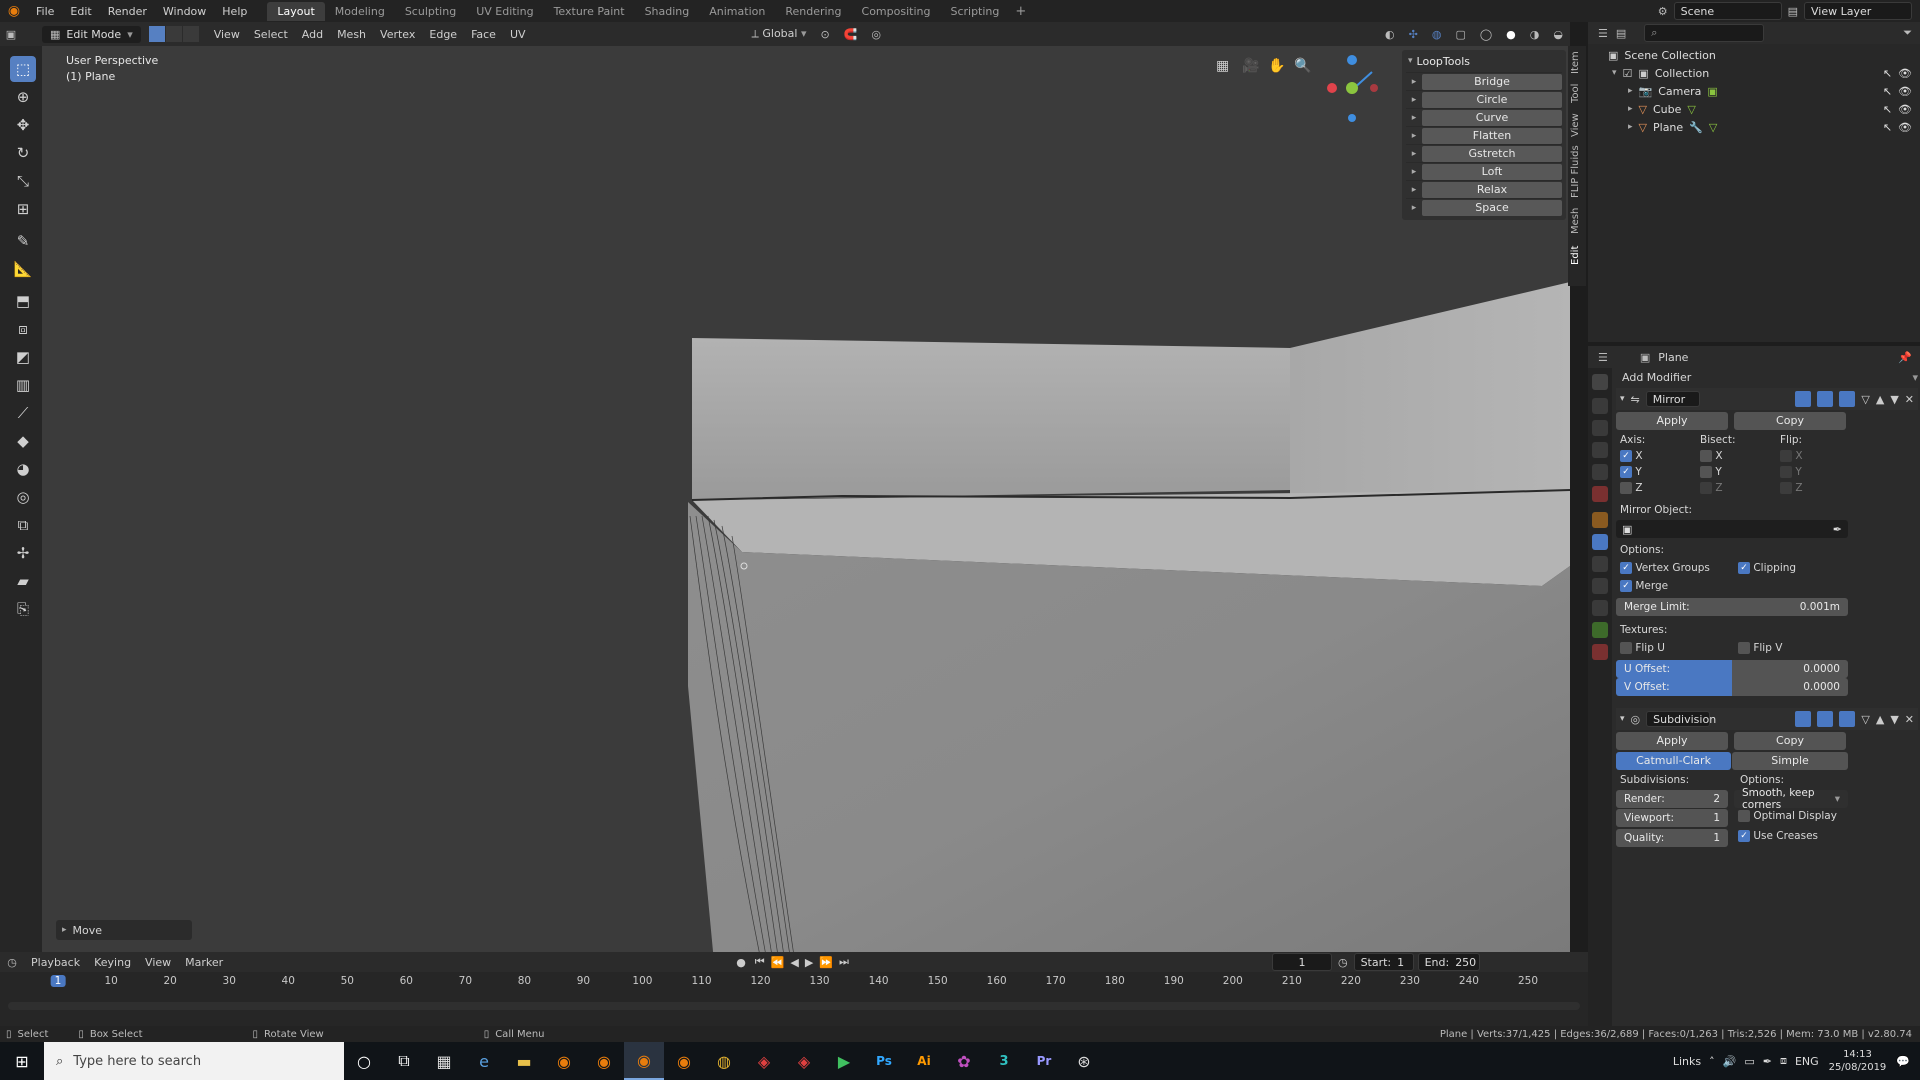 The width and height of the screenshot is (1920, 1080). Describe the element at coordinates (1790, 761) in the screenshot. I see `simple-button: Simple` at that location.